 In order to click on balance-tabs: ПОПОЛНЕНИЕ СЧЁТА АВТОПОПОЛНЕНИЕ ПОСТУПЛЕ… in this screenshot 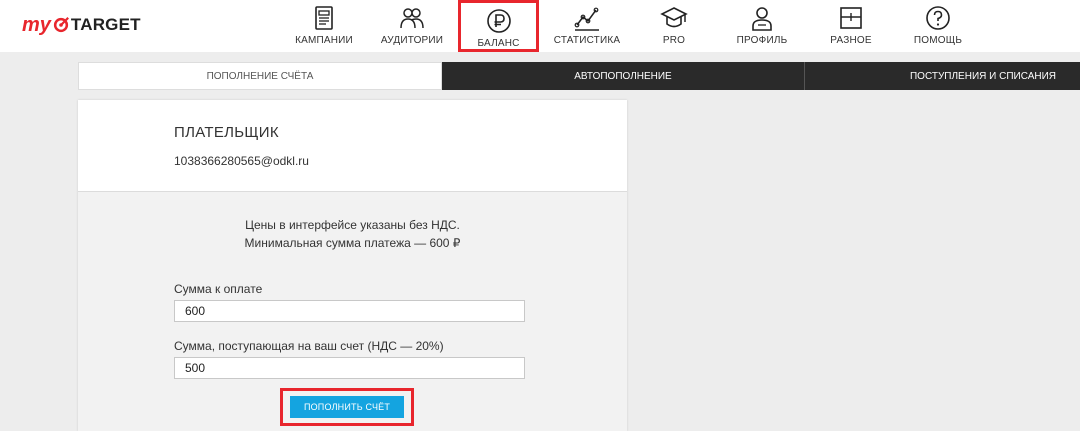, I will do `click(579, 76)`.